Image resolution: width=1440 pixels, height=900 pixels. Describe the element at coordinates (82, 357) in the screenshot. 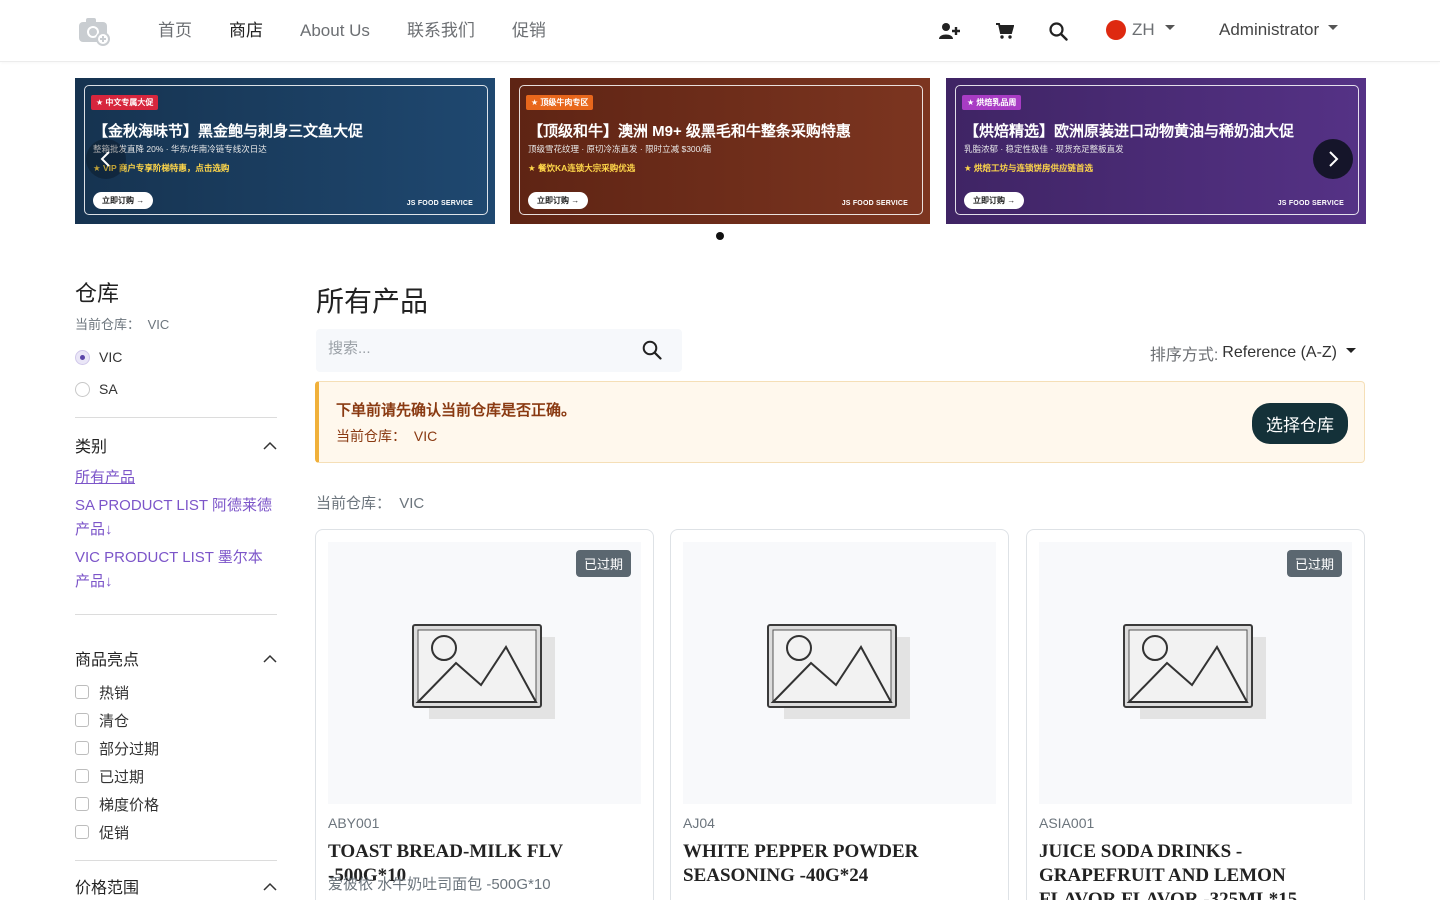

I see `radio-checked` at that location.